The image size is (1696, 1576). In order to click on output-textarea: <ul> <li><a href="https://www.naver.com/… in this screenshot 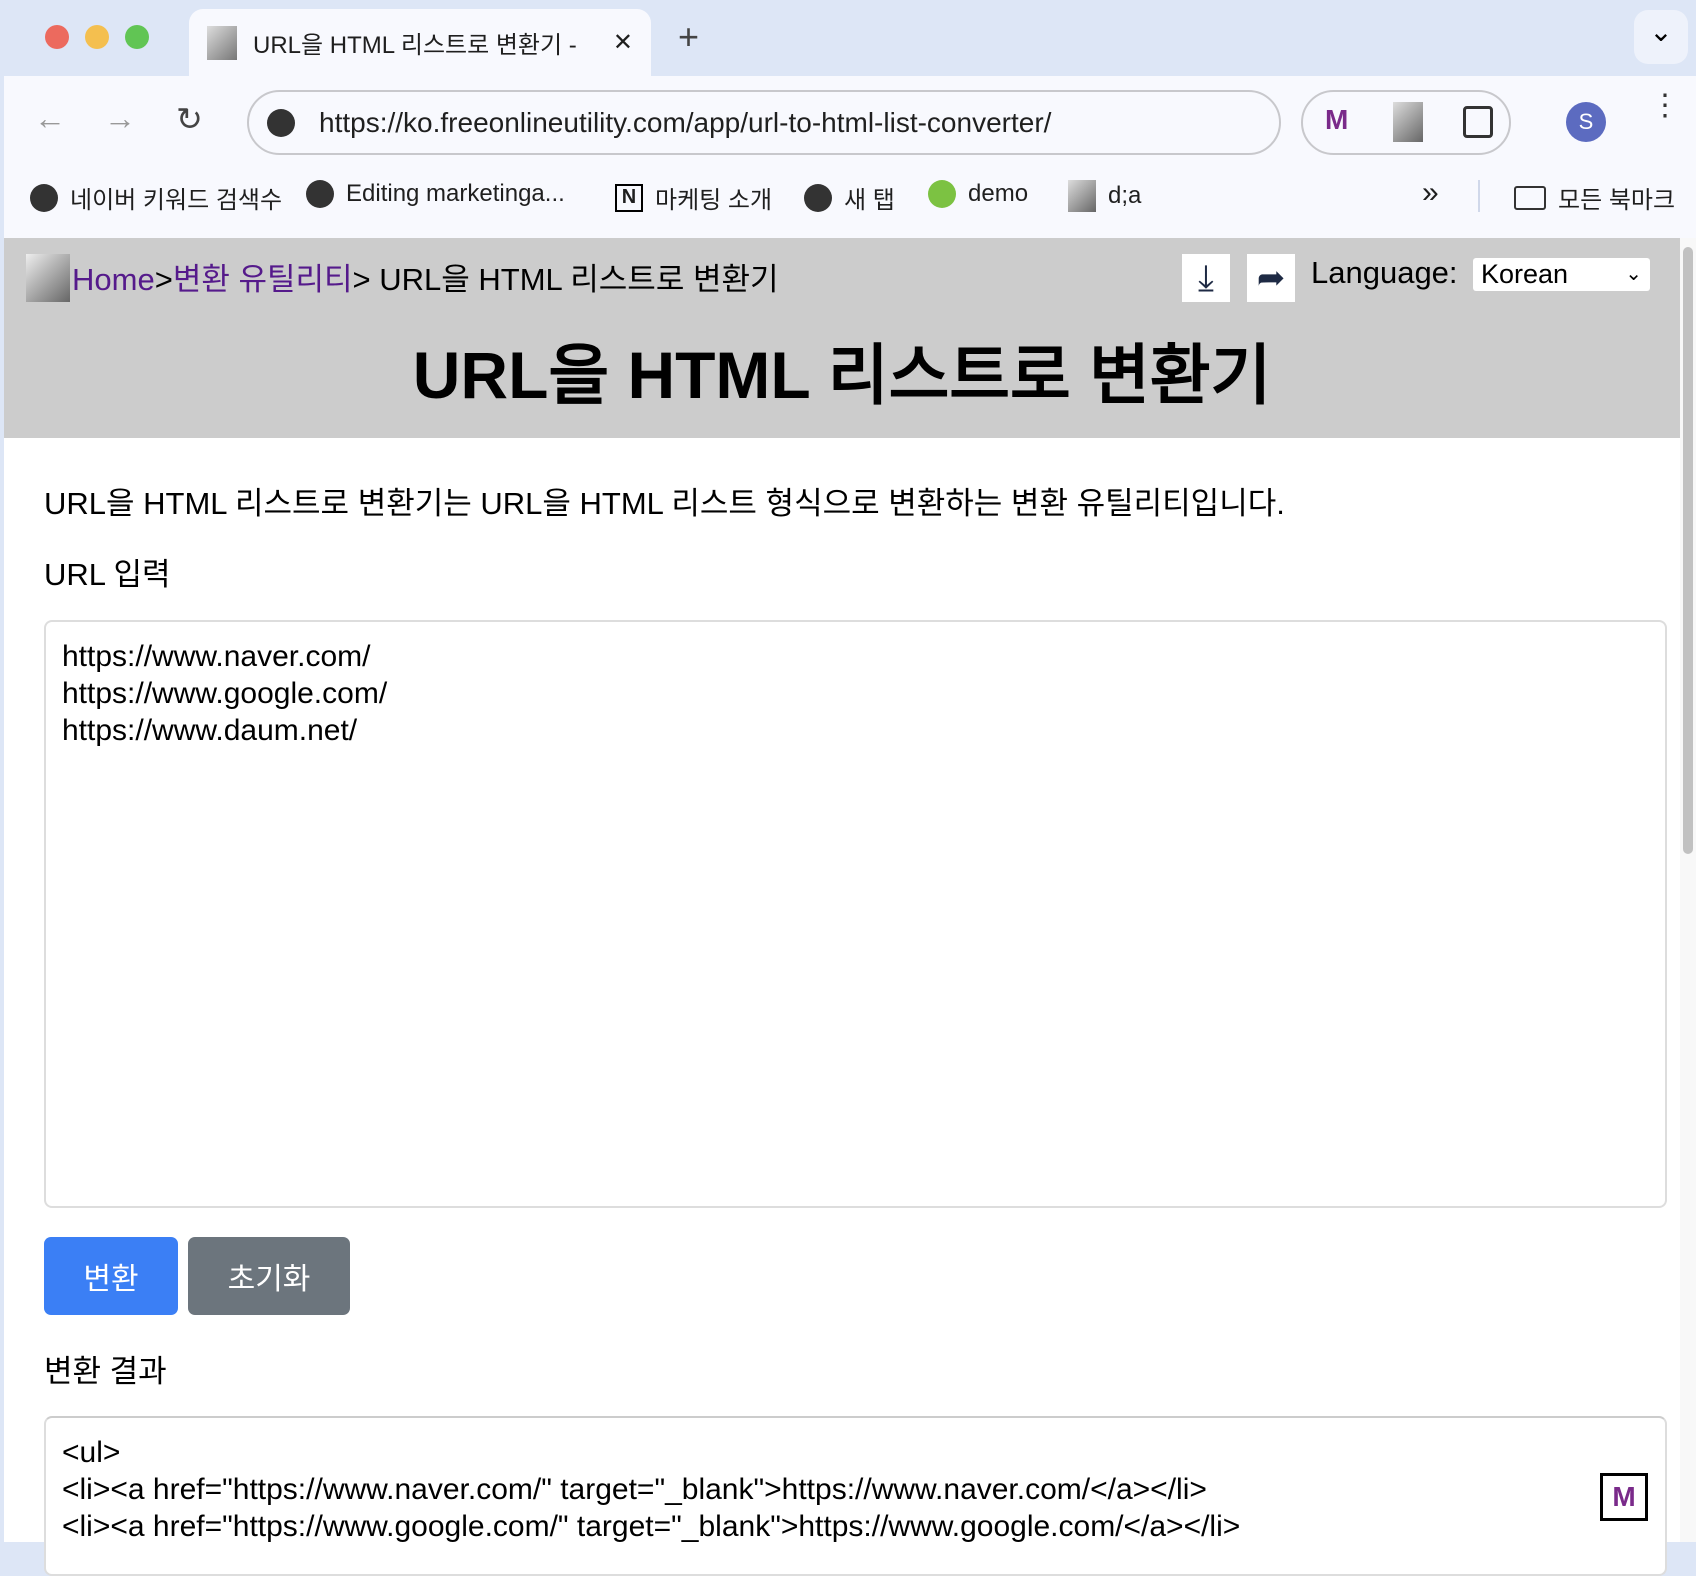, I will do `click(855, 1496)`.